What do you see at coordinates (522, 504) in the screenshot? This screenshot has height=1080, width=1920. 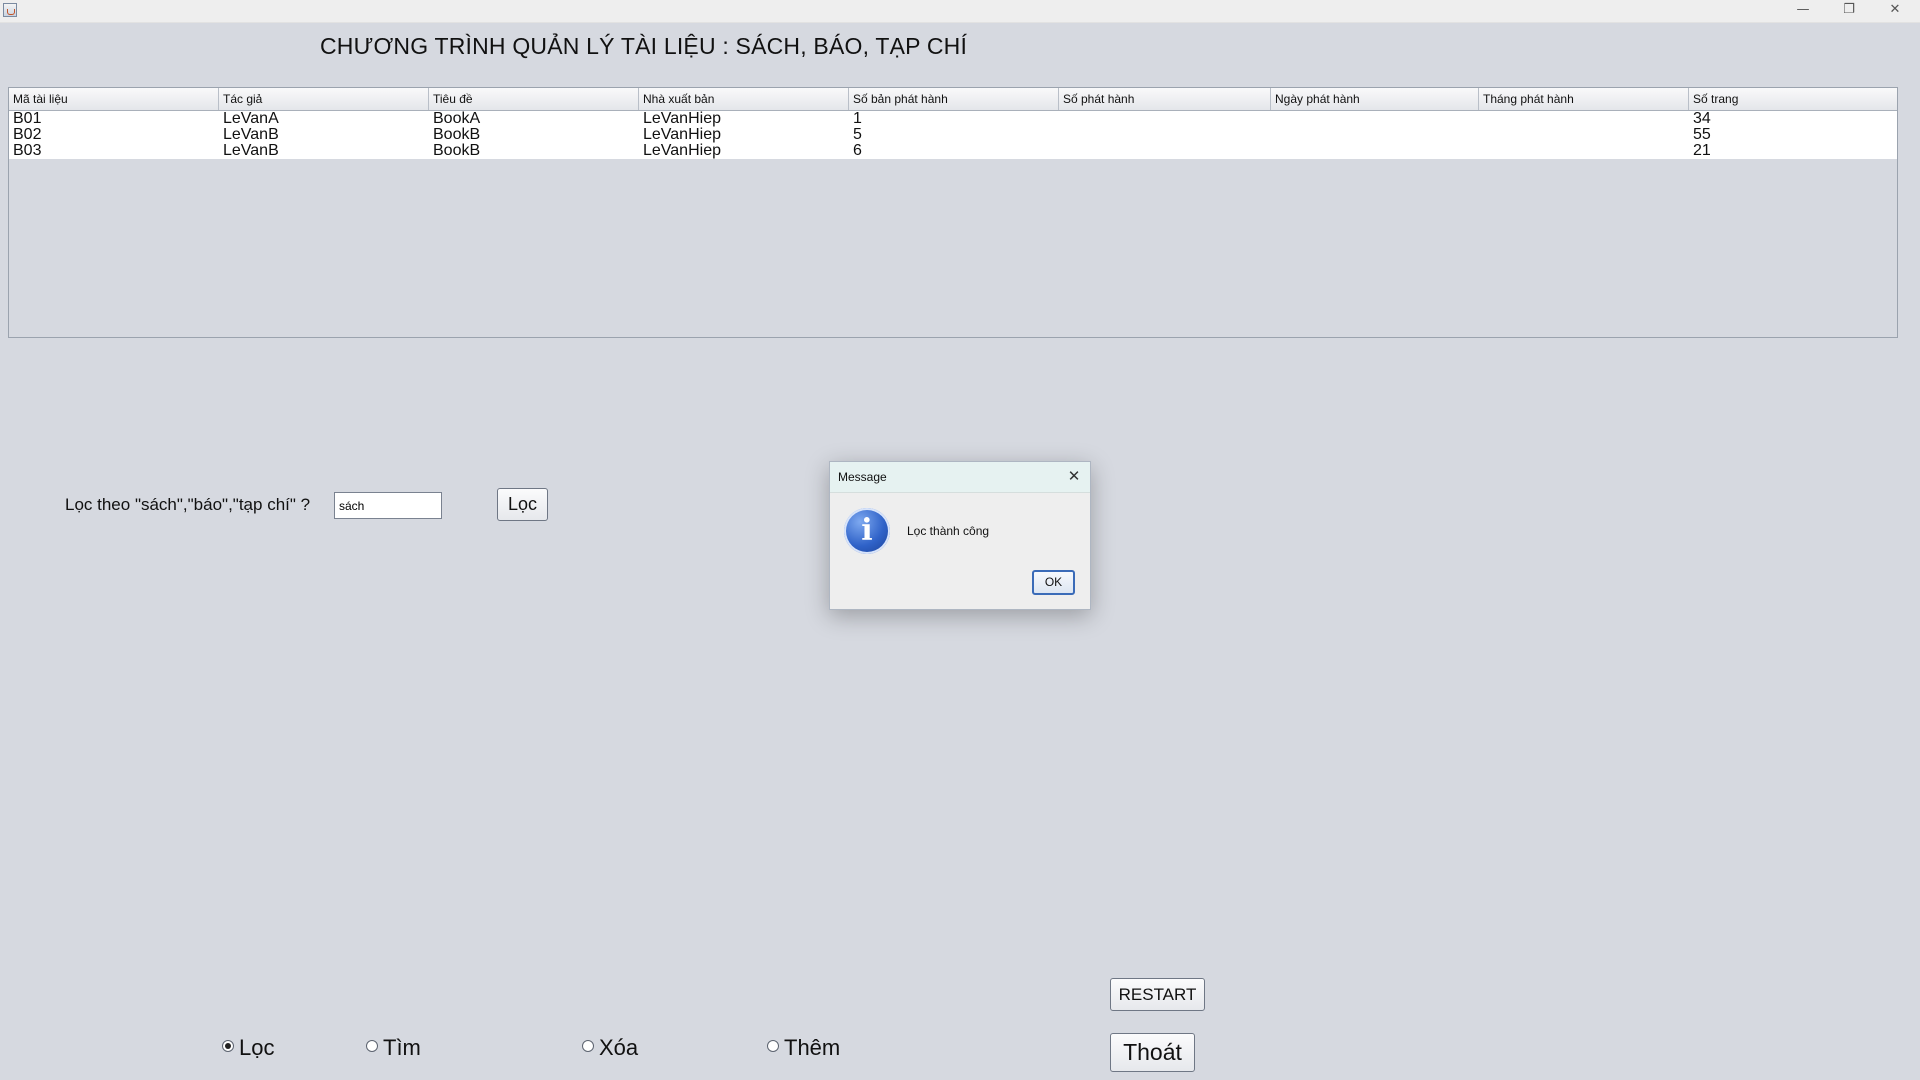 I see `filter-button: Lọc` at bounding box center [522, 504].